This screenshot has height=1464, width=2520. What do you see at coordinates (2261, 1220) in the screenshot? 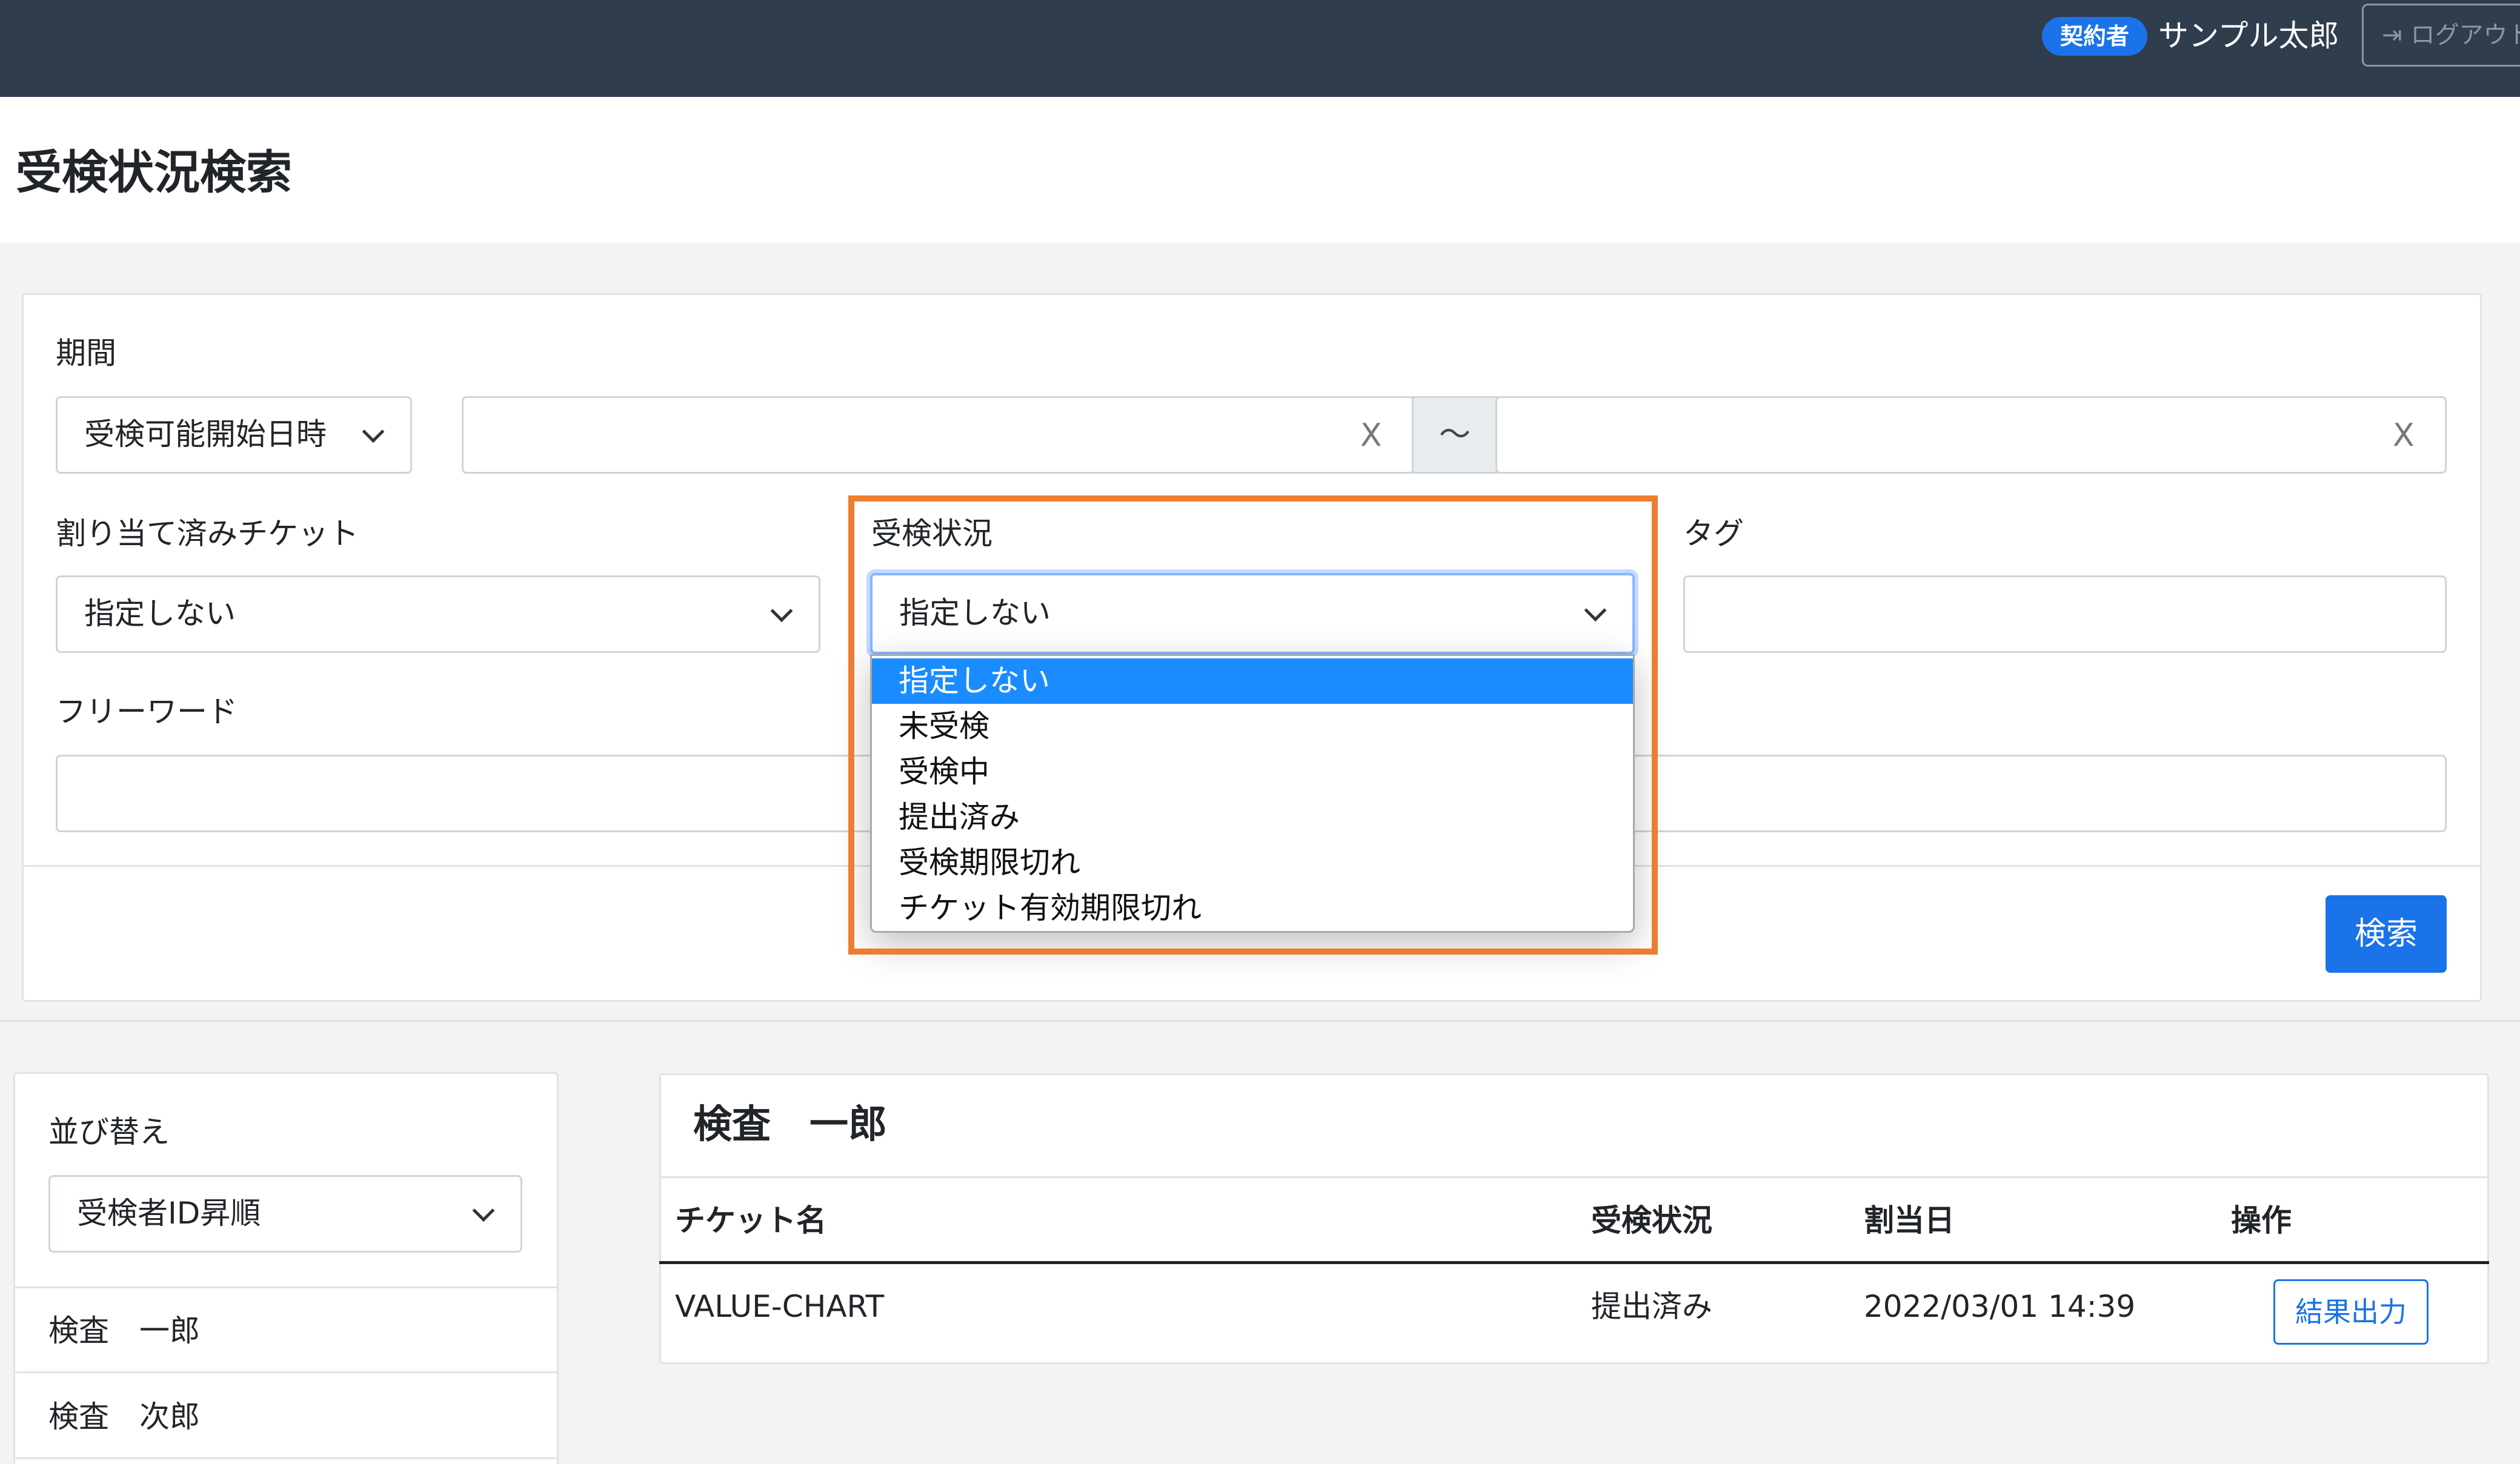
I see `column-header: 操作` at bounding box center [2261, 1220].